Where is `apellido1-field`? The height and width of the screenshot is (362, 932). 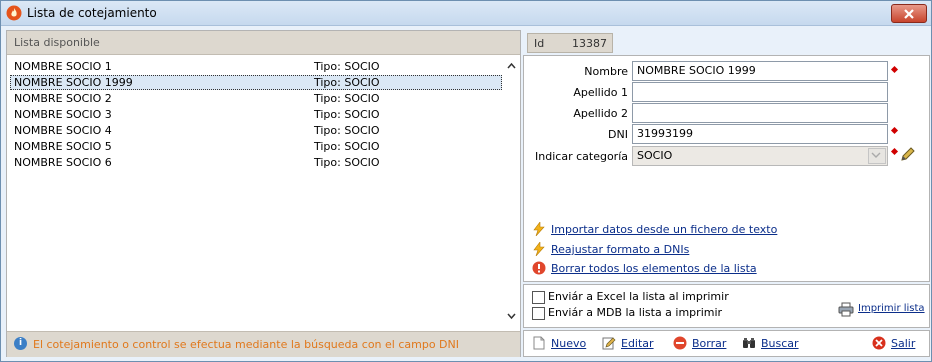 apellido1-field is located at coordinates (760, 92).